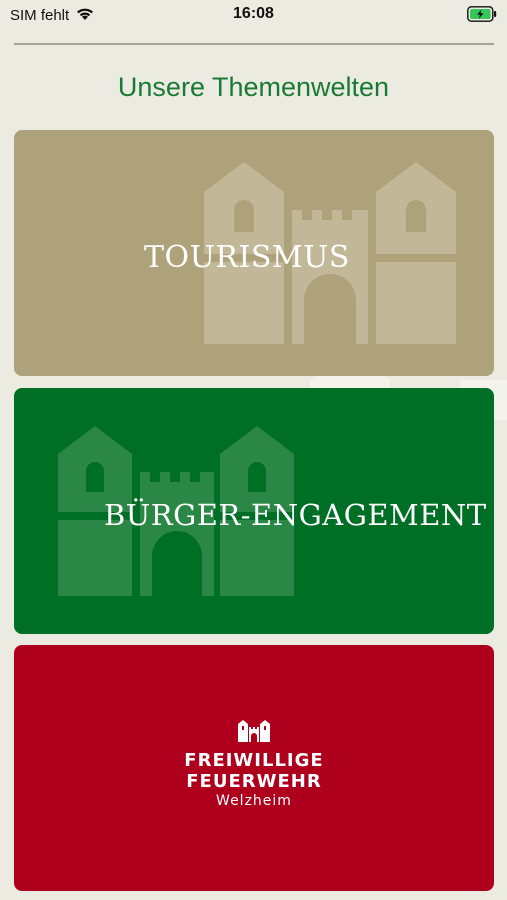 The image size is (507, 900). Describe the element at coordinates (254, 760) in the screenshot. I see `feuerwehr-line1: FREIWILLIGE` at that location.